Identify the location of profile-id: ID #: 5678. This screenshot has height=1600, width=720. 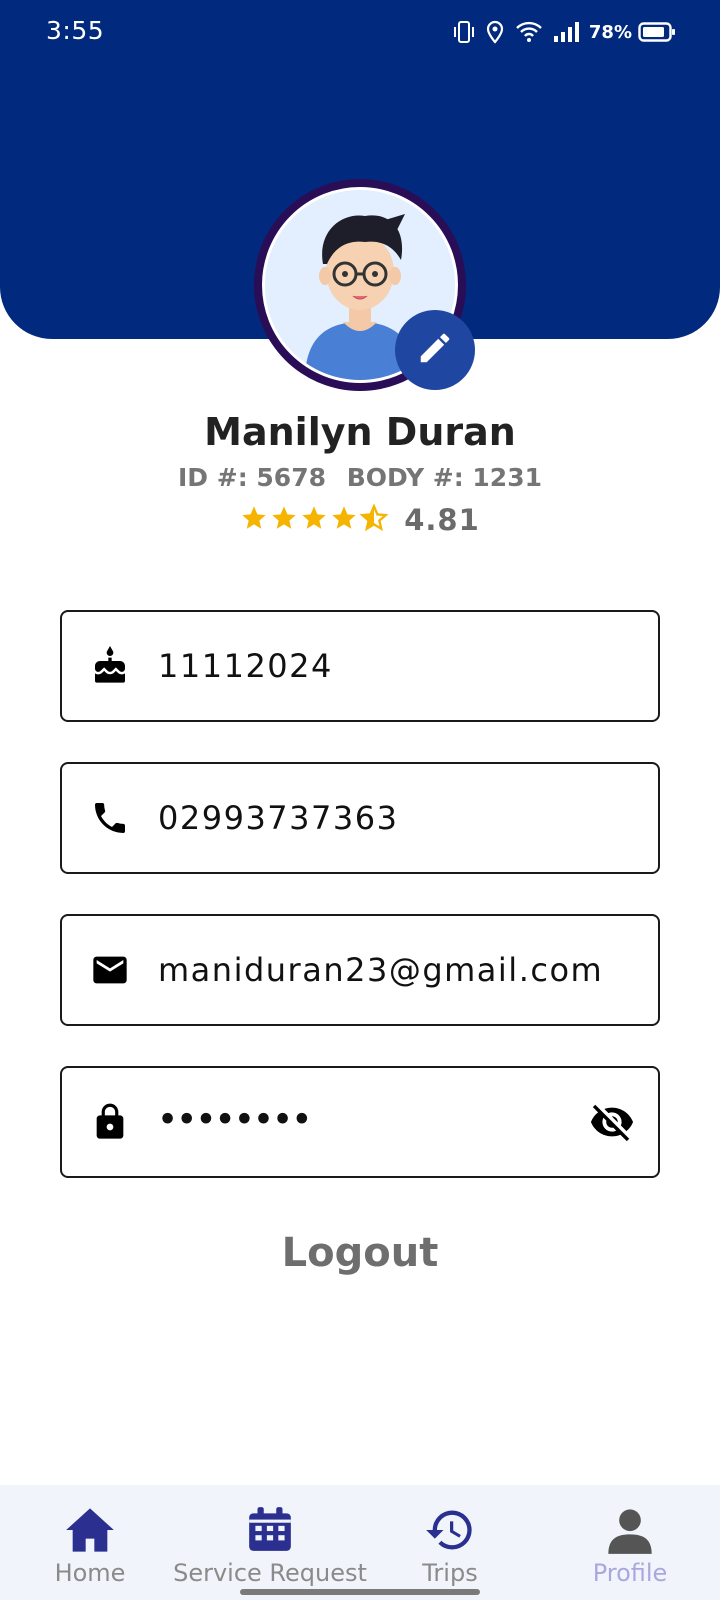
(252, 477).